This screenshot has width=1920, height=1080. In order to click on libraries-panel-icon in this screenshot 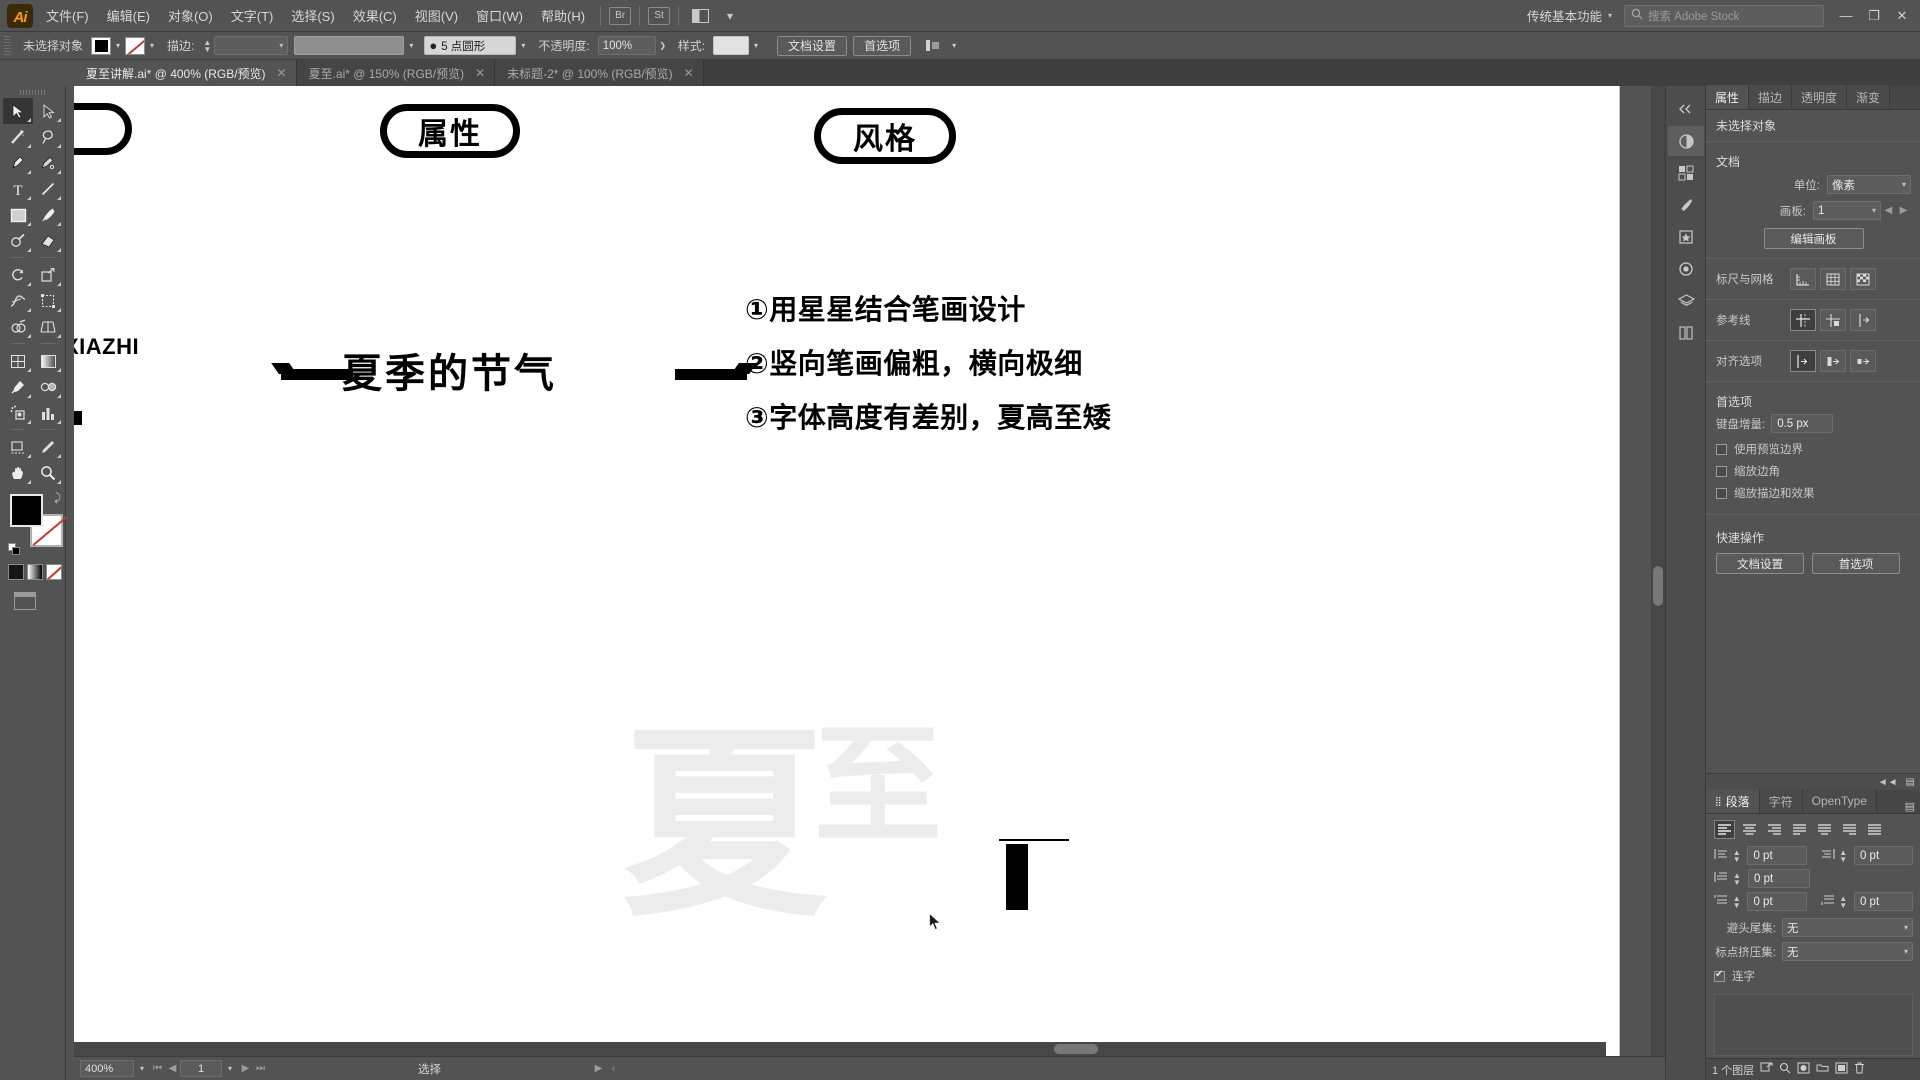, I will do `click(1686, 333)`.